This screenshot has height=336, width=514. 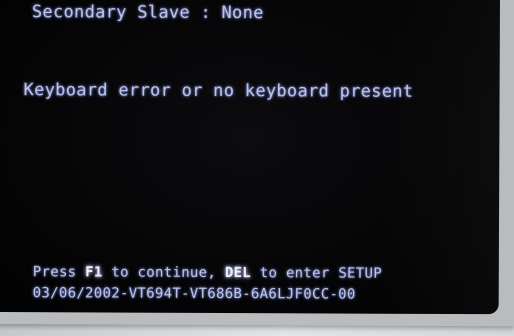 I want to click on f1-key-label: F1, so click(x=94, y=272).